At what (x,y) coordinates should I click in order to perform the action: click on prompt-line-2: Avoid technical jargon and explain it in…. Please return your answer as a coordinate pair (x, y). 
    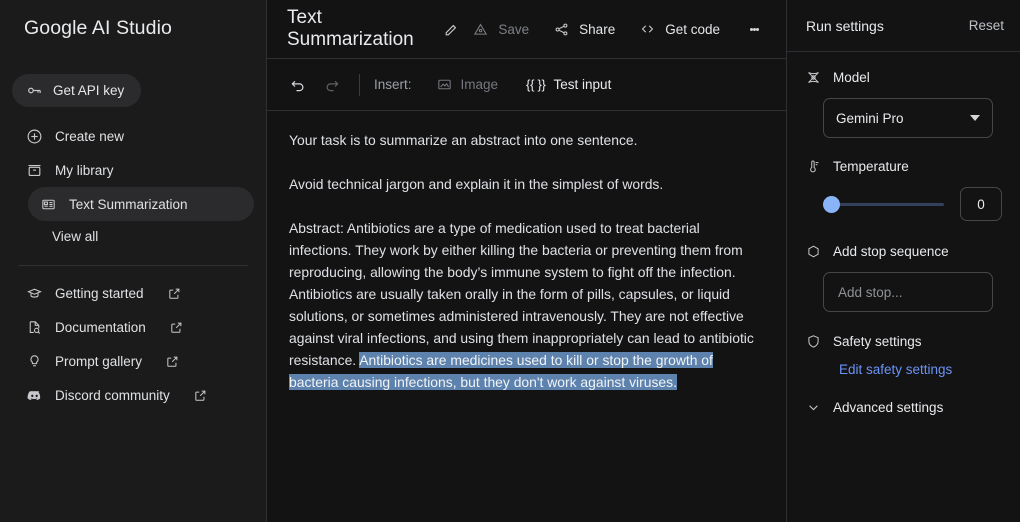
    Looking at the image, I should click on (476, 184).